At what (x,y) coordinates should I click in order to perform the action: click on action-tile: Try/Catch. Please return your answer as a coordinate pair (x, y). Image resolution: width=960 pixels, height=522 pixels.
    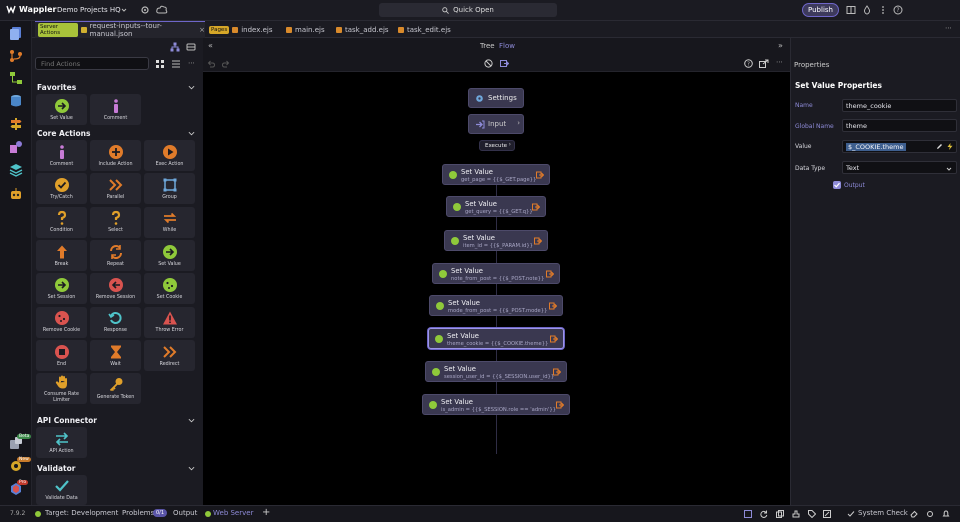
    Looking at the image, I should click on (61, 189).